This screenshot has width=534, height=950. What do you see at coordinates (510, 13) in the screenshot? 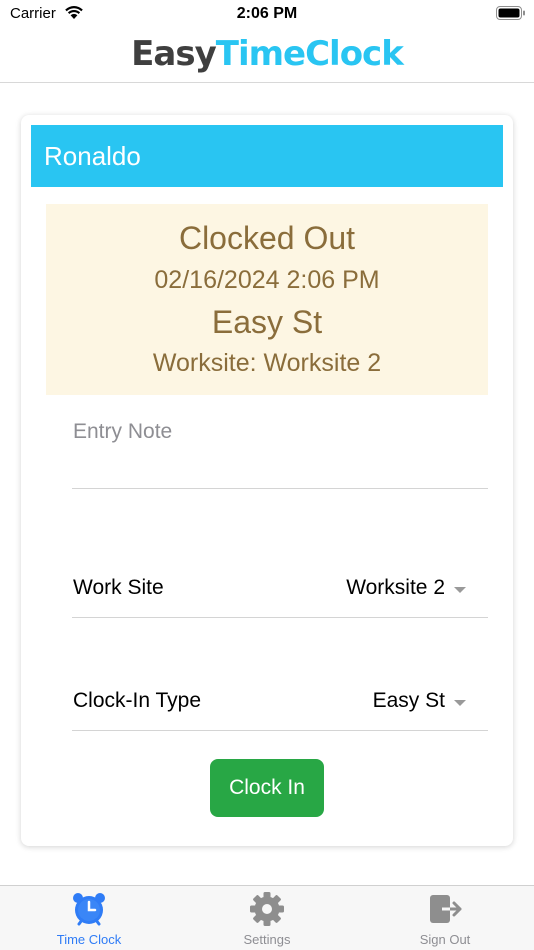
I see `battery-icon` at bounding box center [510, 13].